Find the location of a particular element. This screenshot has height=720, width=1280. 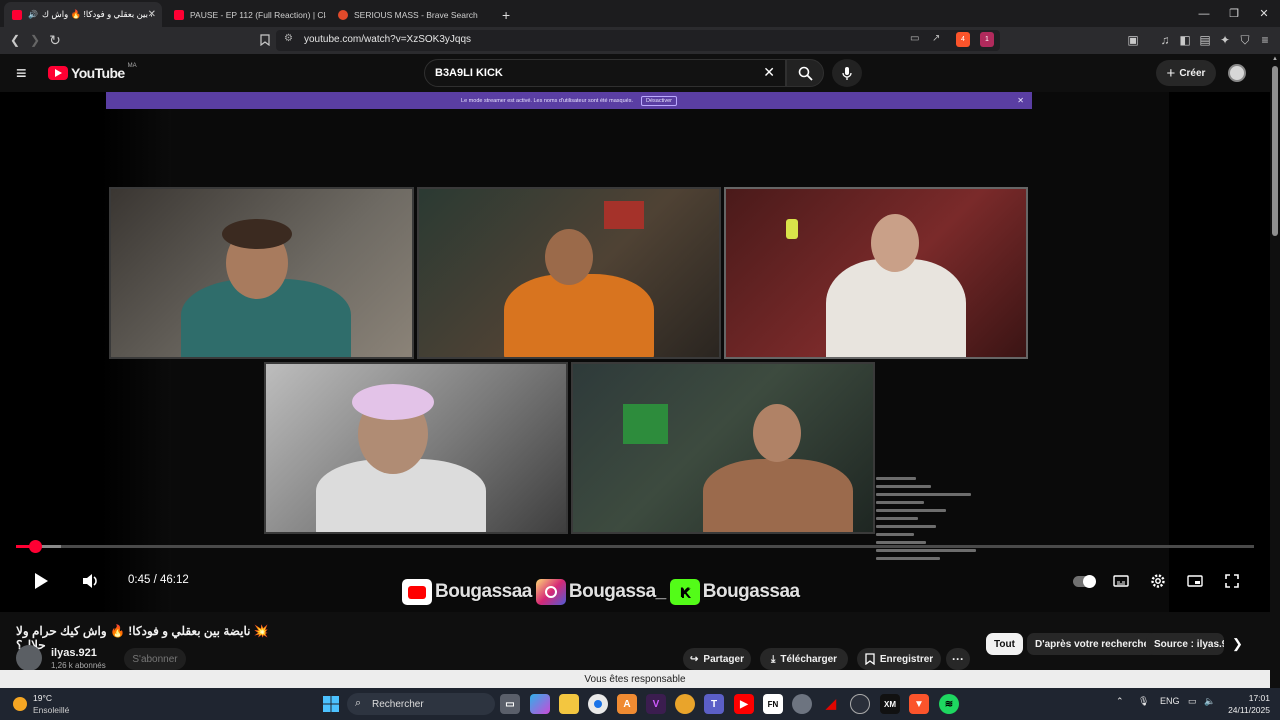

fullscreen-button is located at coordinates (1232, 581).